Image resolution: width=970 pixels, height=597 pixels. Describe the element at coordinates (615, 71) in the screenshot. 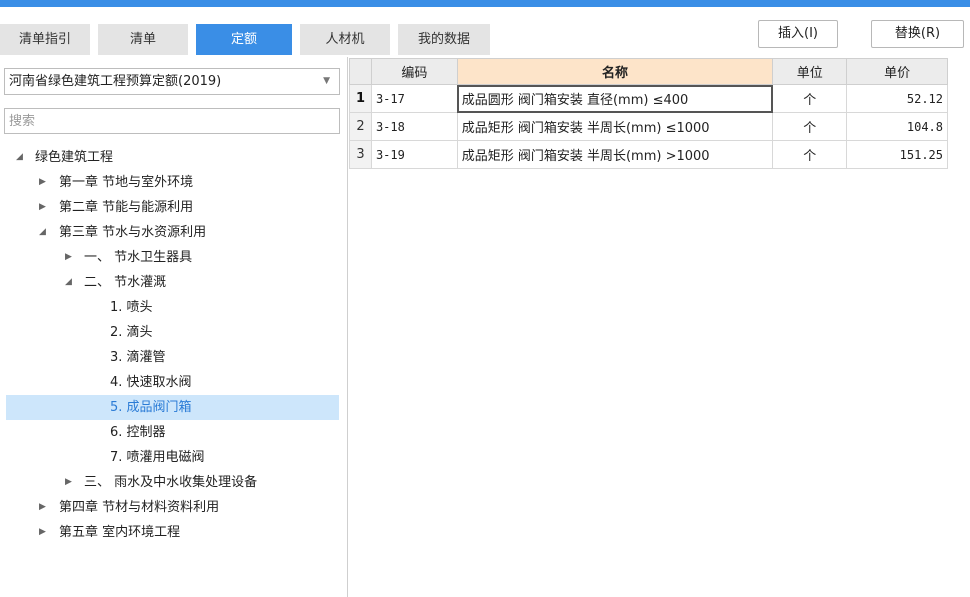

I see `name-column-header: 名称` at that location.